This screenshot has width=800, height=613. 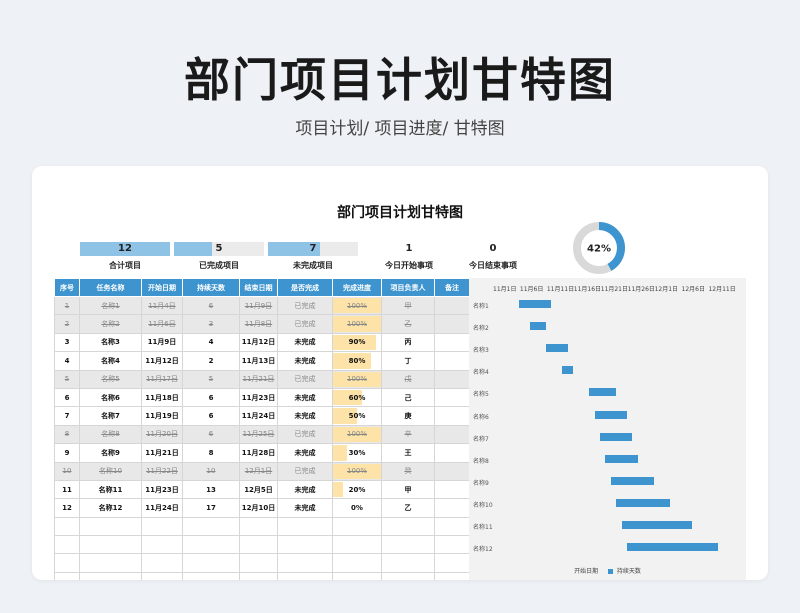 What do you see at coordinates (110, 471) in the screenshot?
I see `cell-name: 名称10` at bounding box center [110, 471].